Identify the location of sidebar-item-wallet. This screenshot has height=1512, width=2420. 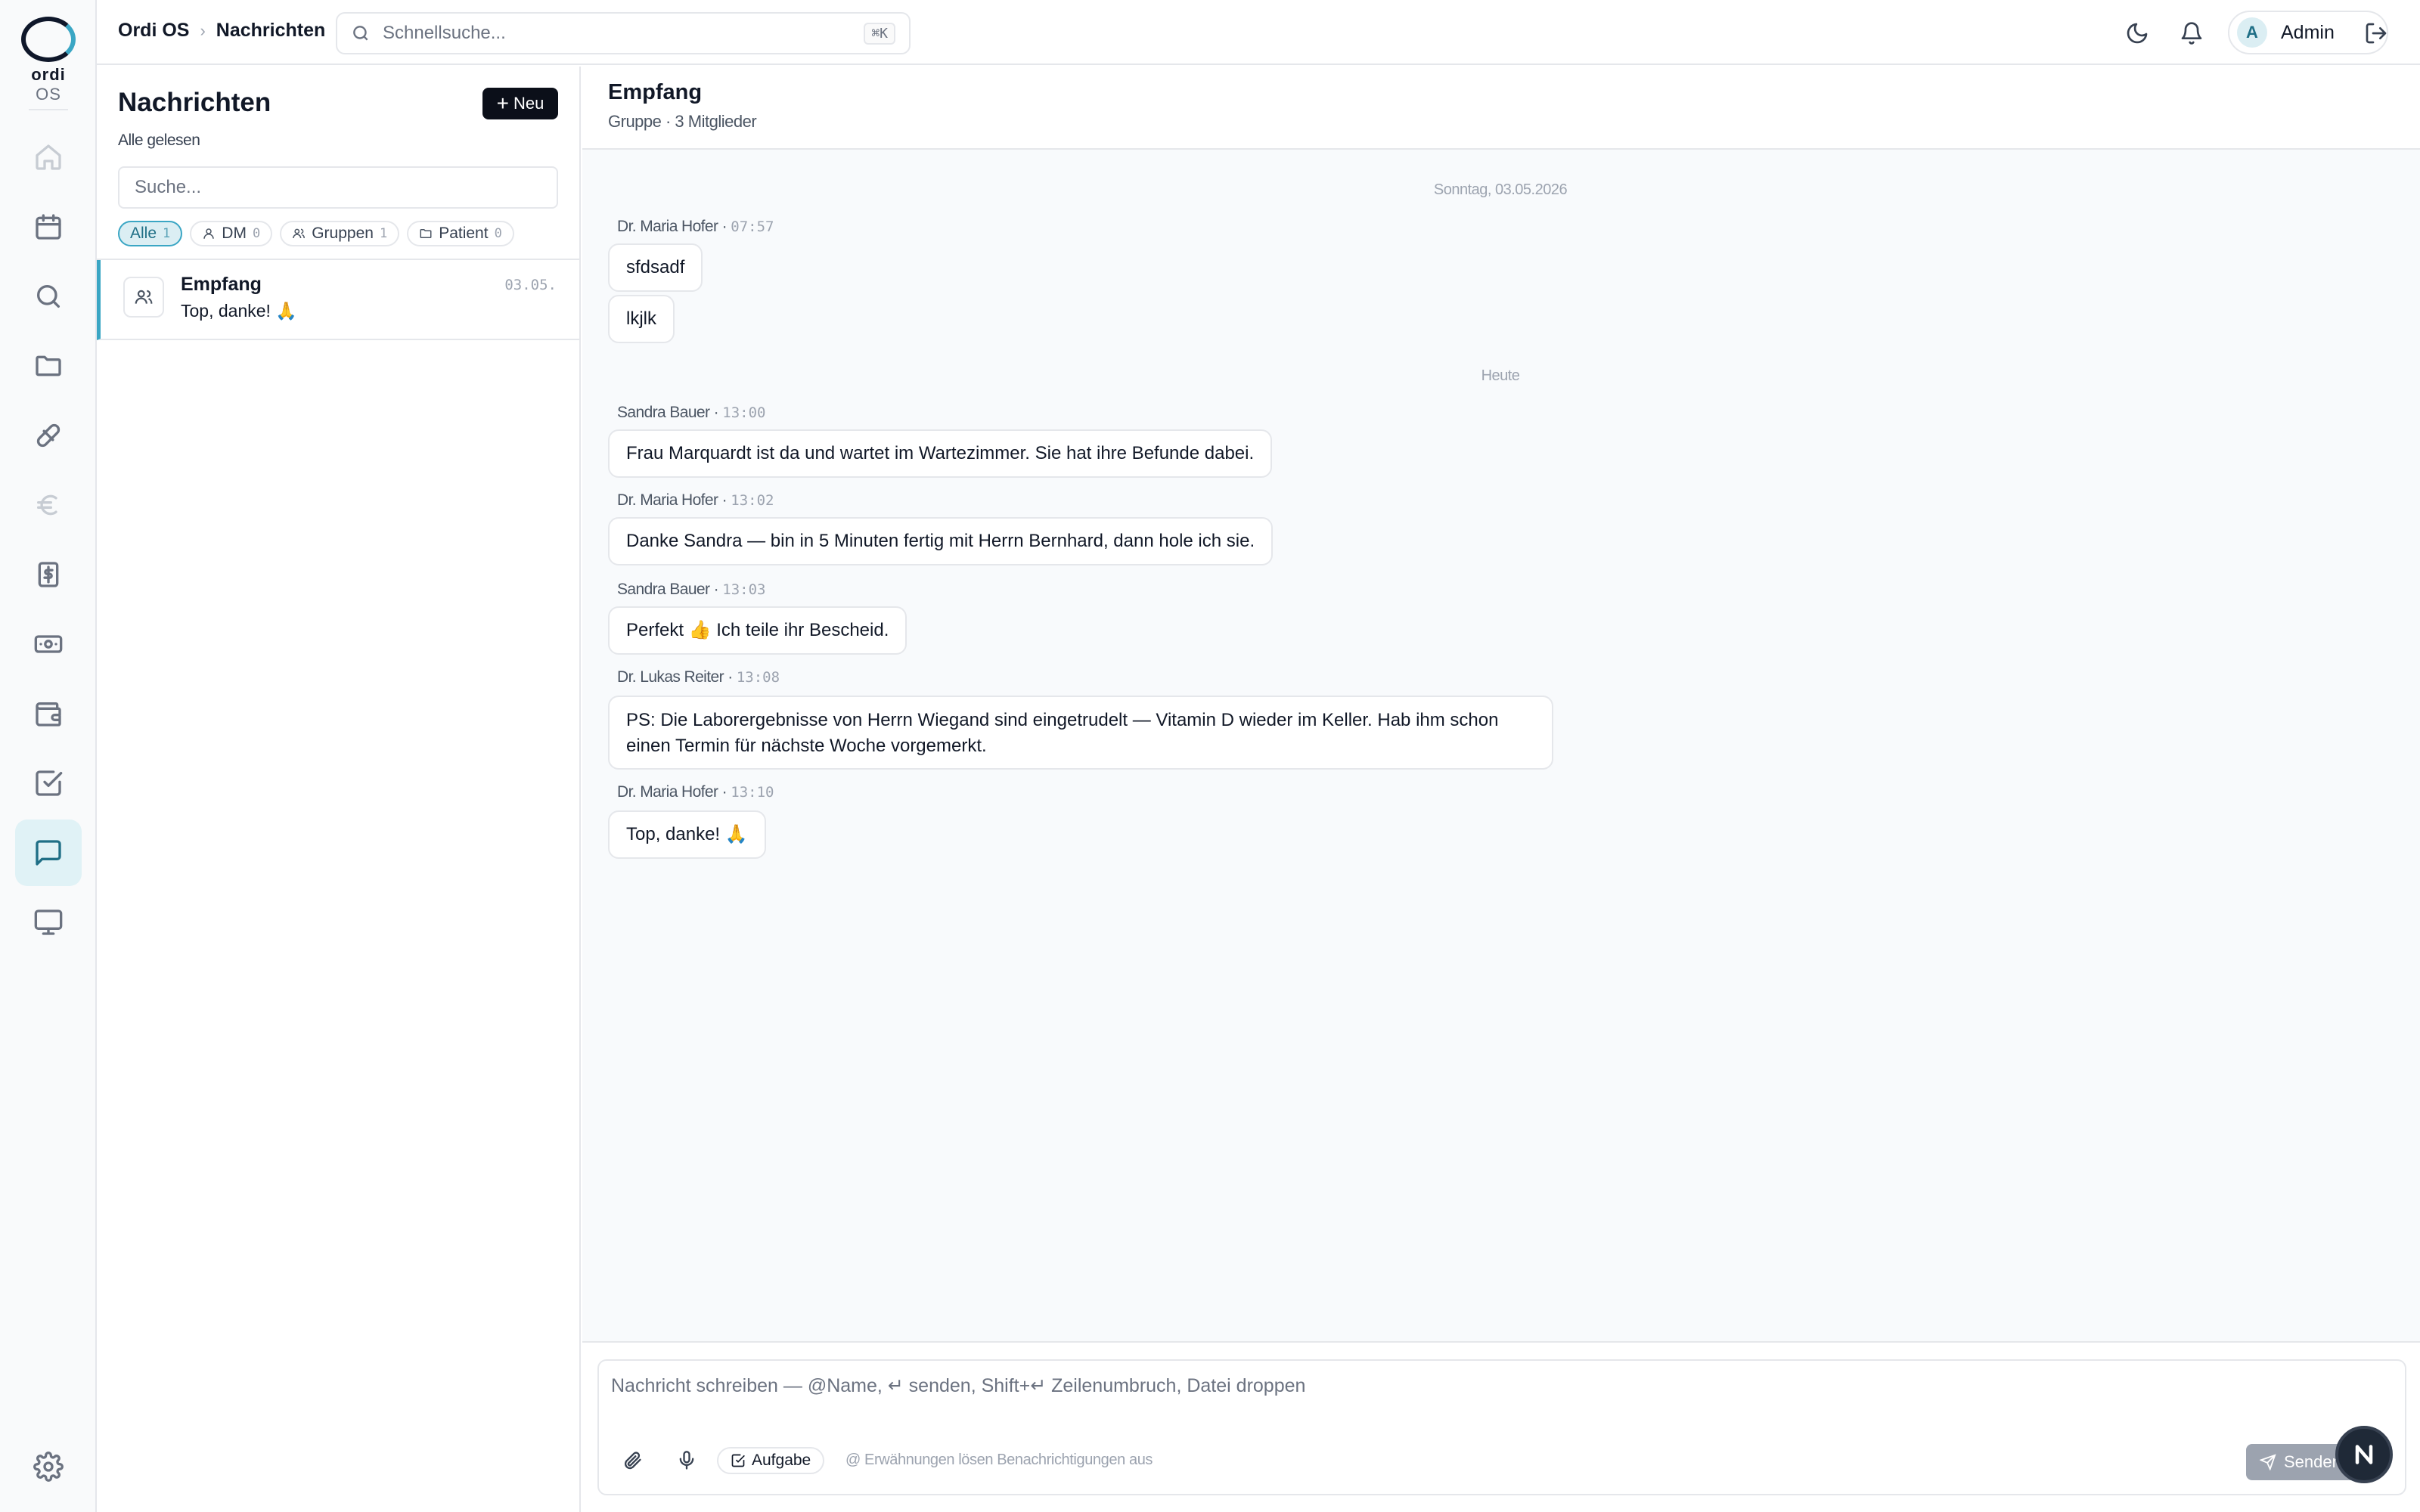
(48, 713).